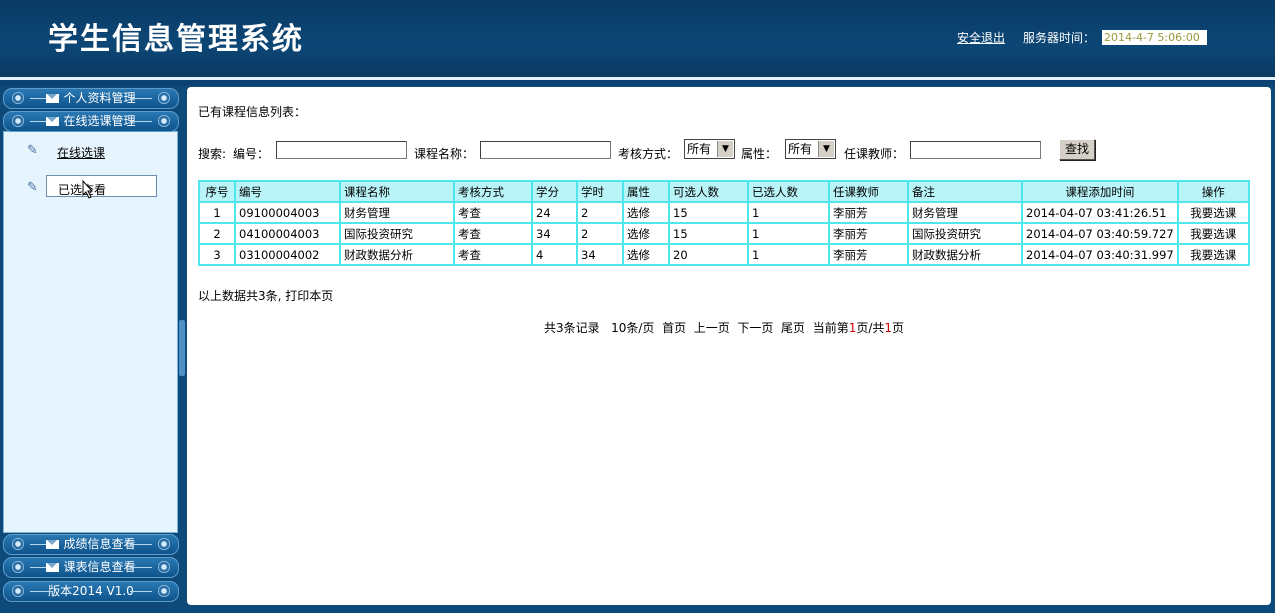  What do you see at coordinates (646, 212) in the screenshot?
I see `cell-attribute: 选修` at bounding box center [646, 212].